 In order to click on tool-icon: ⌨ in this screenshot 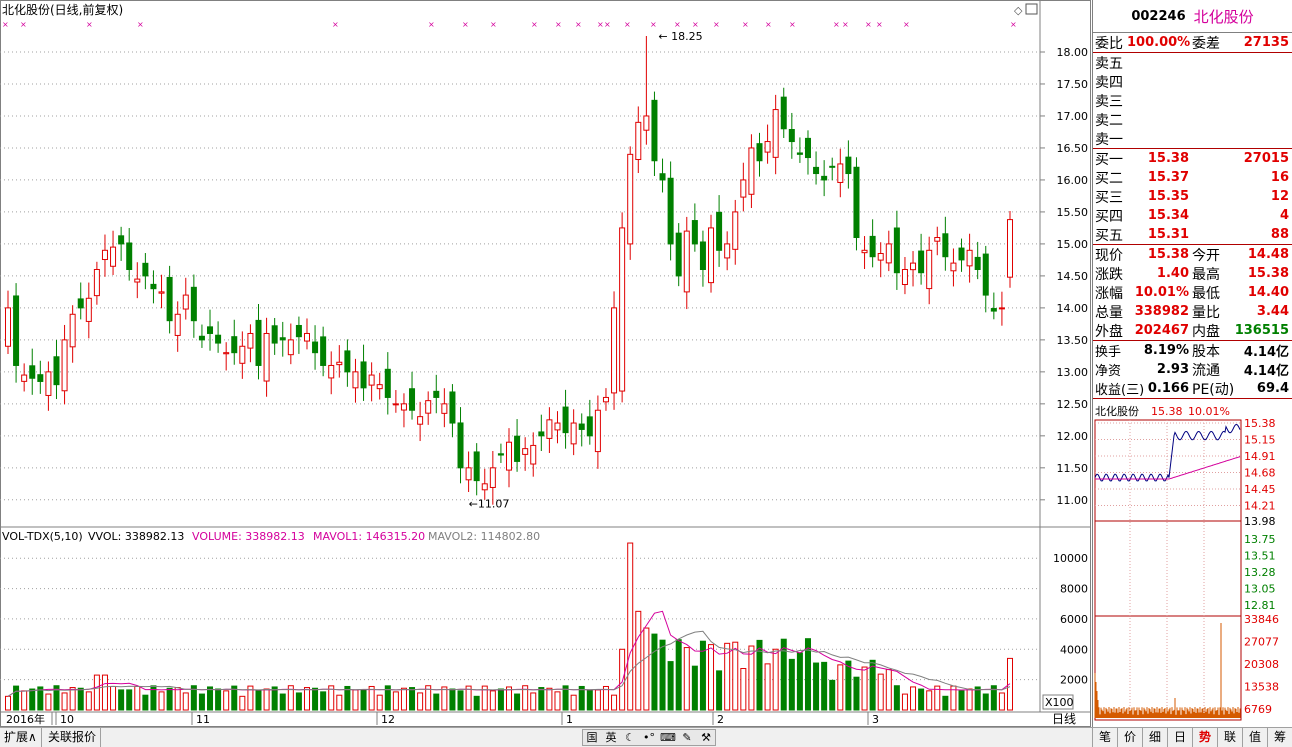, I will do `click(668, 737)`.